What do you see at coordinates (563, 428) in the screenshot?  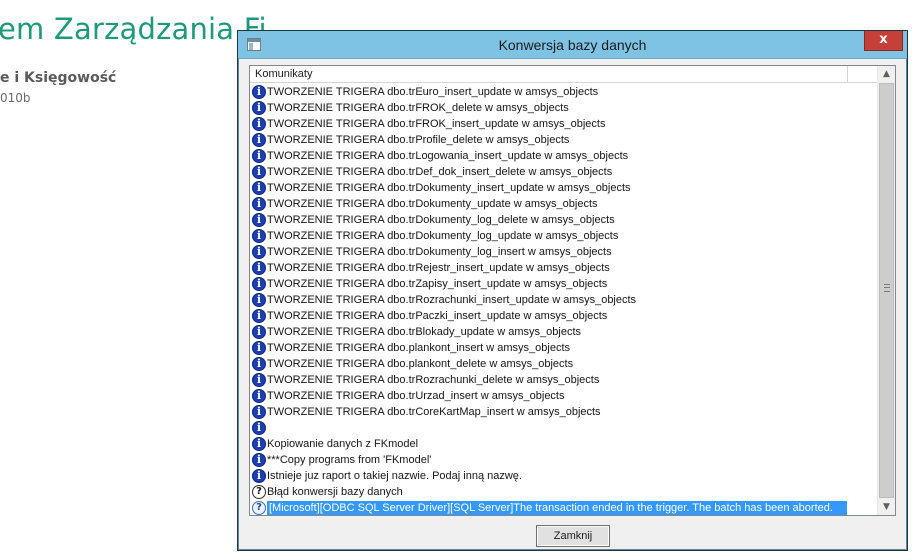 I see `list-item: i` at bounding box center [563, 428].